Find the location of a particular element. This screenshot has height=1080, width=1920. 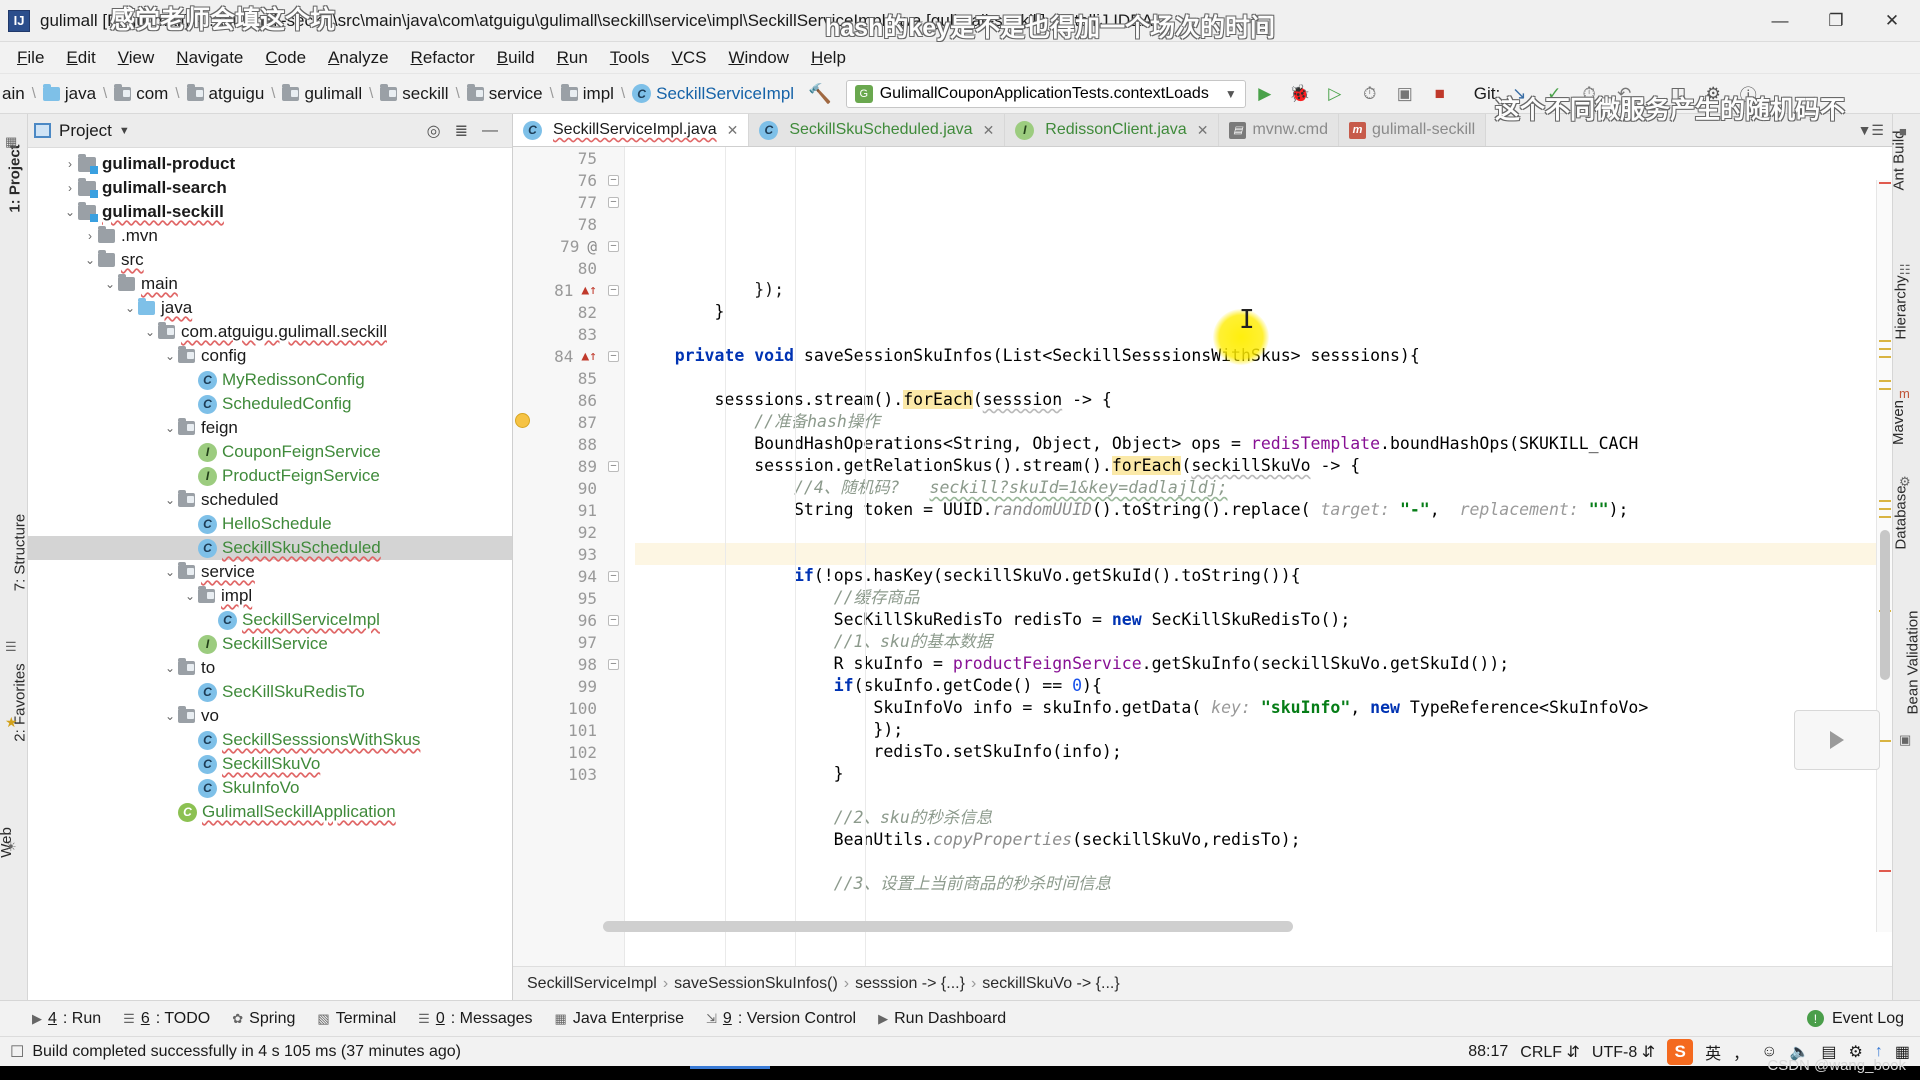

chevron-right-icon: › is located at coordinates (70, 188).